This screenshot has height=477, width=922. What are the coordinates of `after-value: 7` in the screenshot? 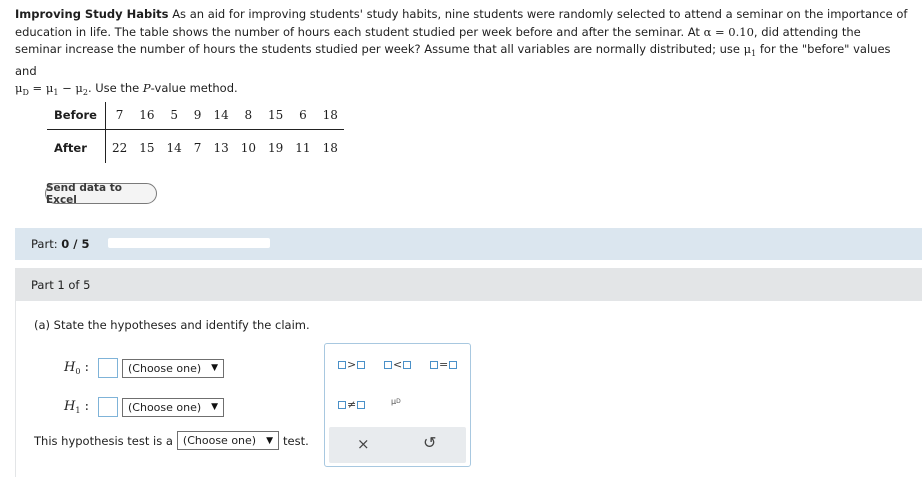 It's located at (197, 148).